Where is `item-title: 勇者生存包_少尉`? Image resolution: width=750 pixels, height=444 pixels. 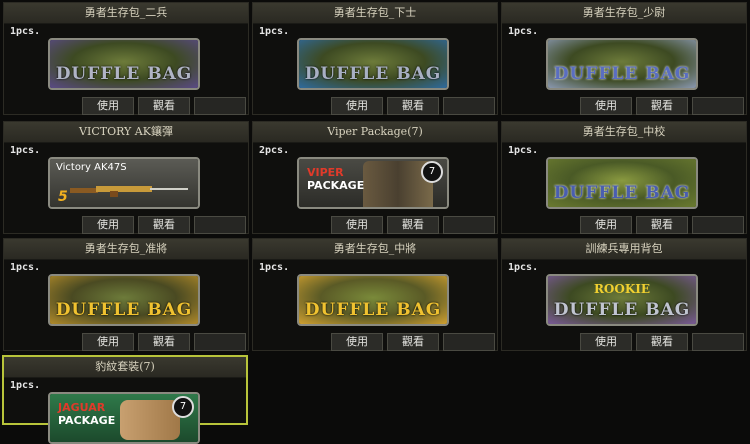 item-title: 勇者生存包_少尉 is located at coordinates (624, 13).